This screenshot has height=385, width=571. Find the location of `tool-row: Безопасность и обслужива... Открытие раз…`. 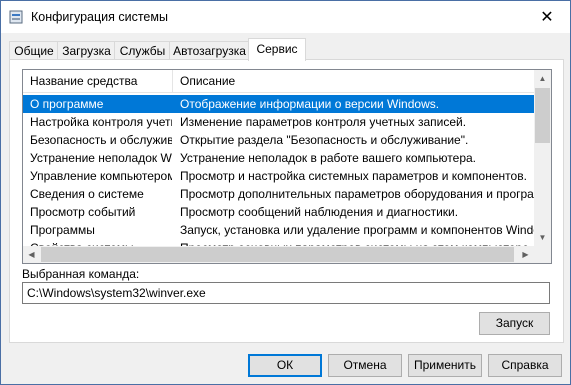

tool-row: Безопасность и обслужива... Открытие раз… is located at coordinates (278, 140).